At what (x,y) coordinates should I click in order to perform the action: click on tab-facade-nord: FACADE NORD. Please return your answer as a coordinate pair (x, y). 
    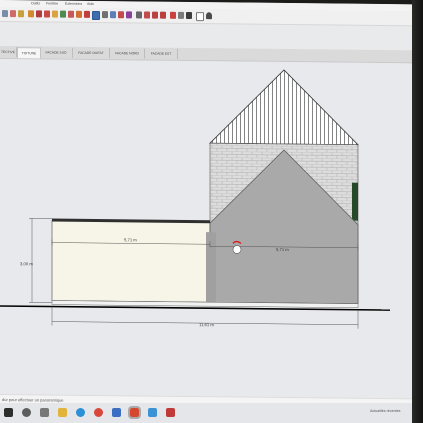
    Looking at the image, I should click on (127, 53).